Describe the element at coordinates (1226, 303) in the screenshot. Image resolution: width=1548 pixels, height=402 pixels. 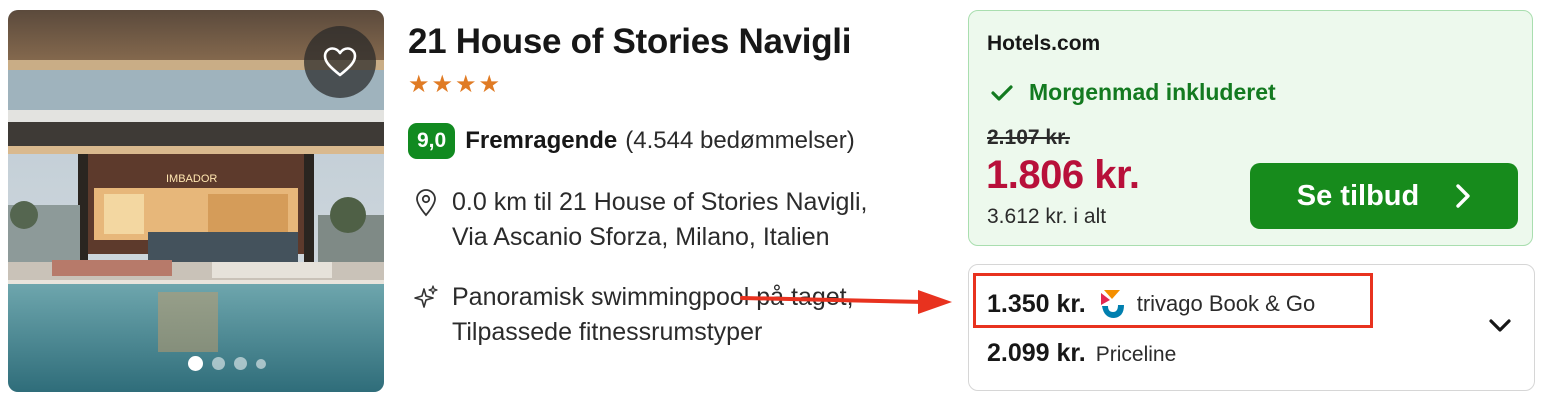
I see `offer-provider: trivago Book & Go` at that location.